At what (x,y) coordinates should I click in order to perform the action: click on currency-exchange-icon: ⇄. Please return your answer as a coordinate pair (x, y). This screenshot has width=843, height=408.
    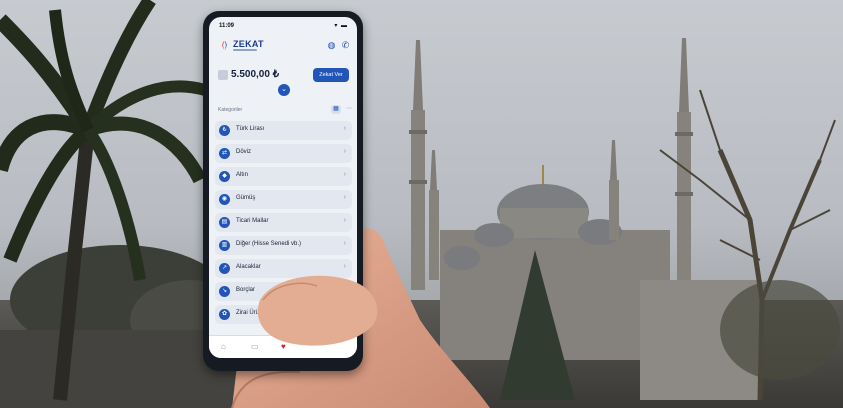
    Looking at the image, I should click on (224, 153).